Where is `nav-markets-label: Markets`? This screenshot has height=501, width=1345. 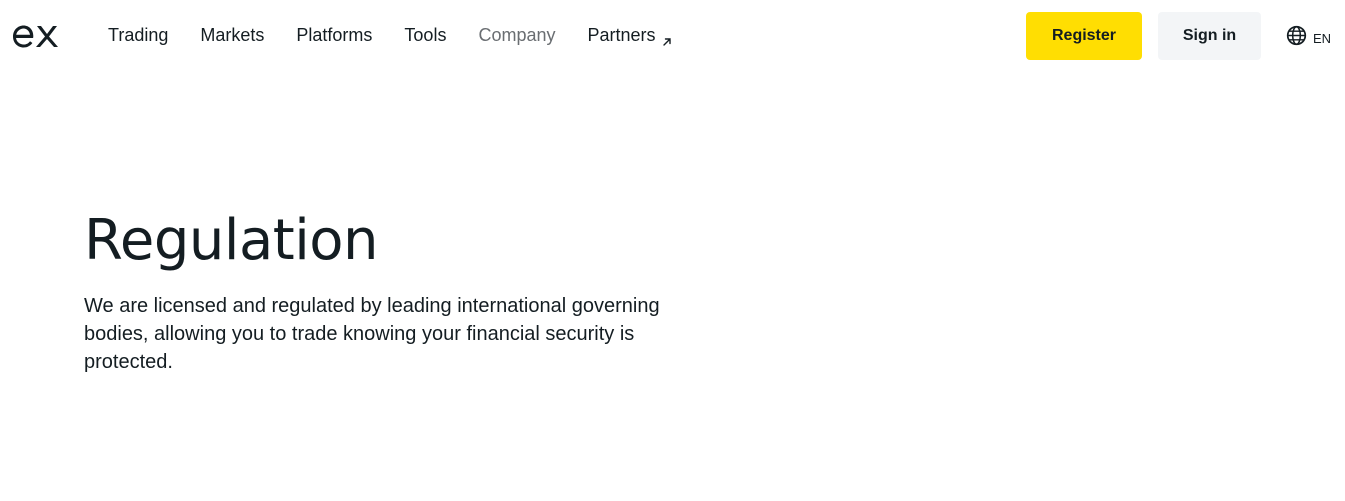
nav-markets-label: Markets is located at coordinates (232, 35).